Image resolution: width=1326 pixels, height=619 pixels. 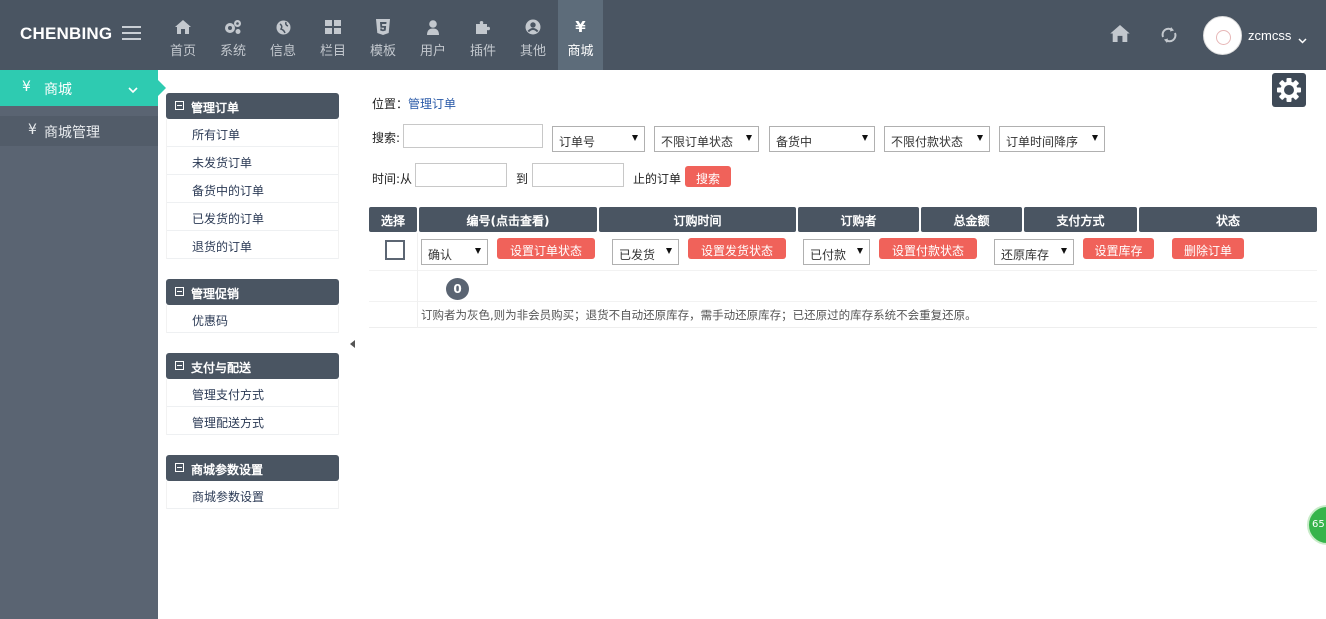 I want to click on html5-icon, so click(x=383, y=27).